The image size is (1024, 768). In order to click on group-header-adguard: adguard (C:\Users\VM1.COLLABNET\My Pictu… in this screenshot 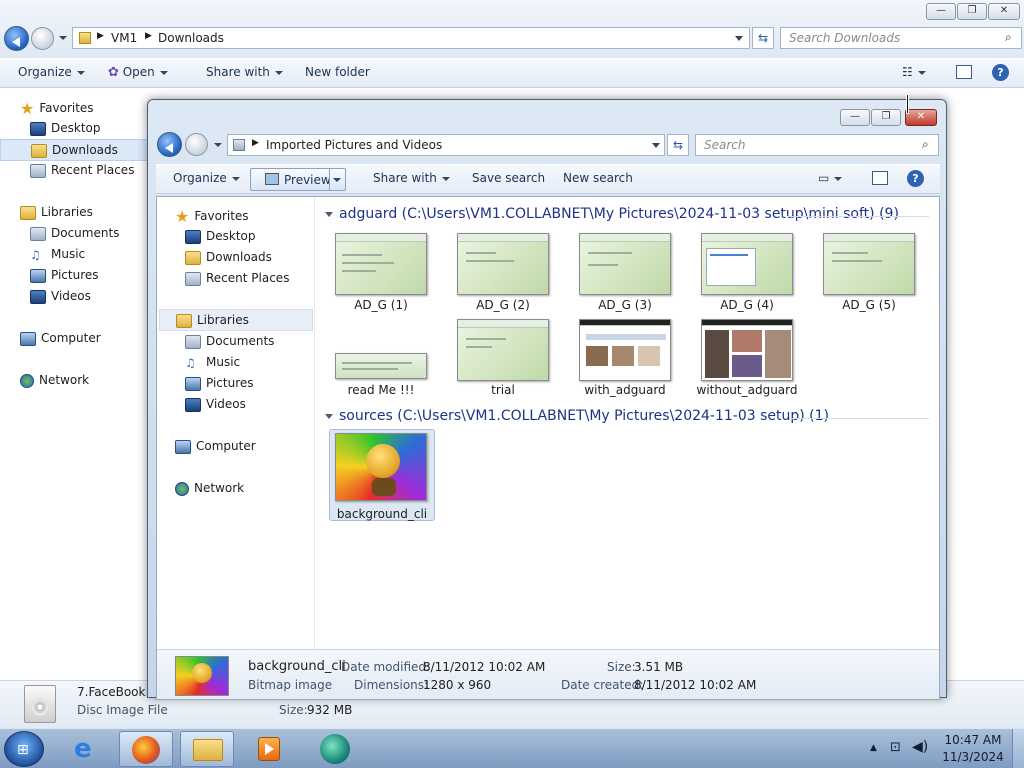, I will do `click(612, 214)`.